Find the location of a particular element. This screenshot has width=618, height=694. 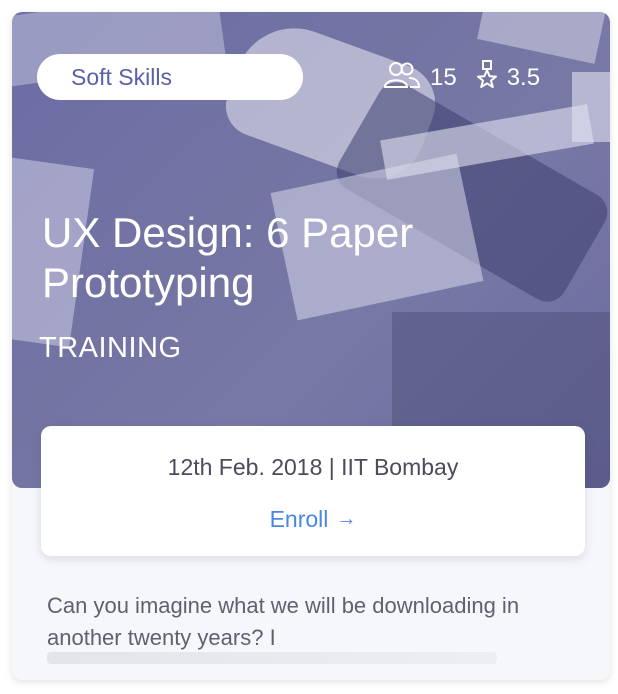

course-title: UX Design: 6 Paper Prototyping is located at coordinates (228, 257).